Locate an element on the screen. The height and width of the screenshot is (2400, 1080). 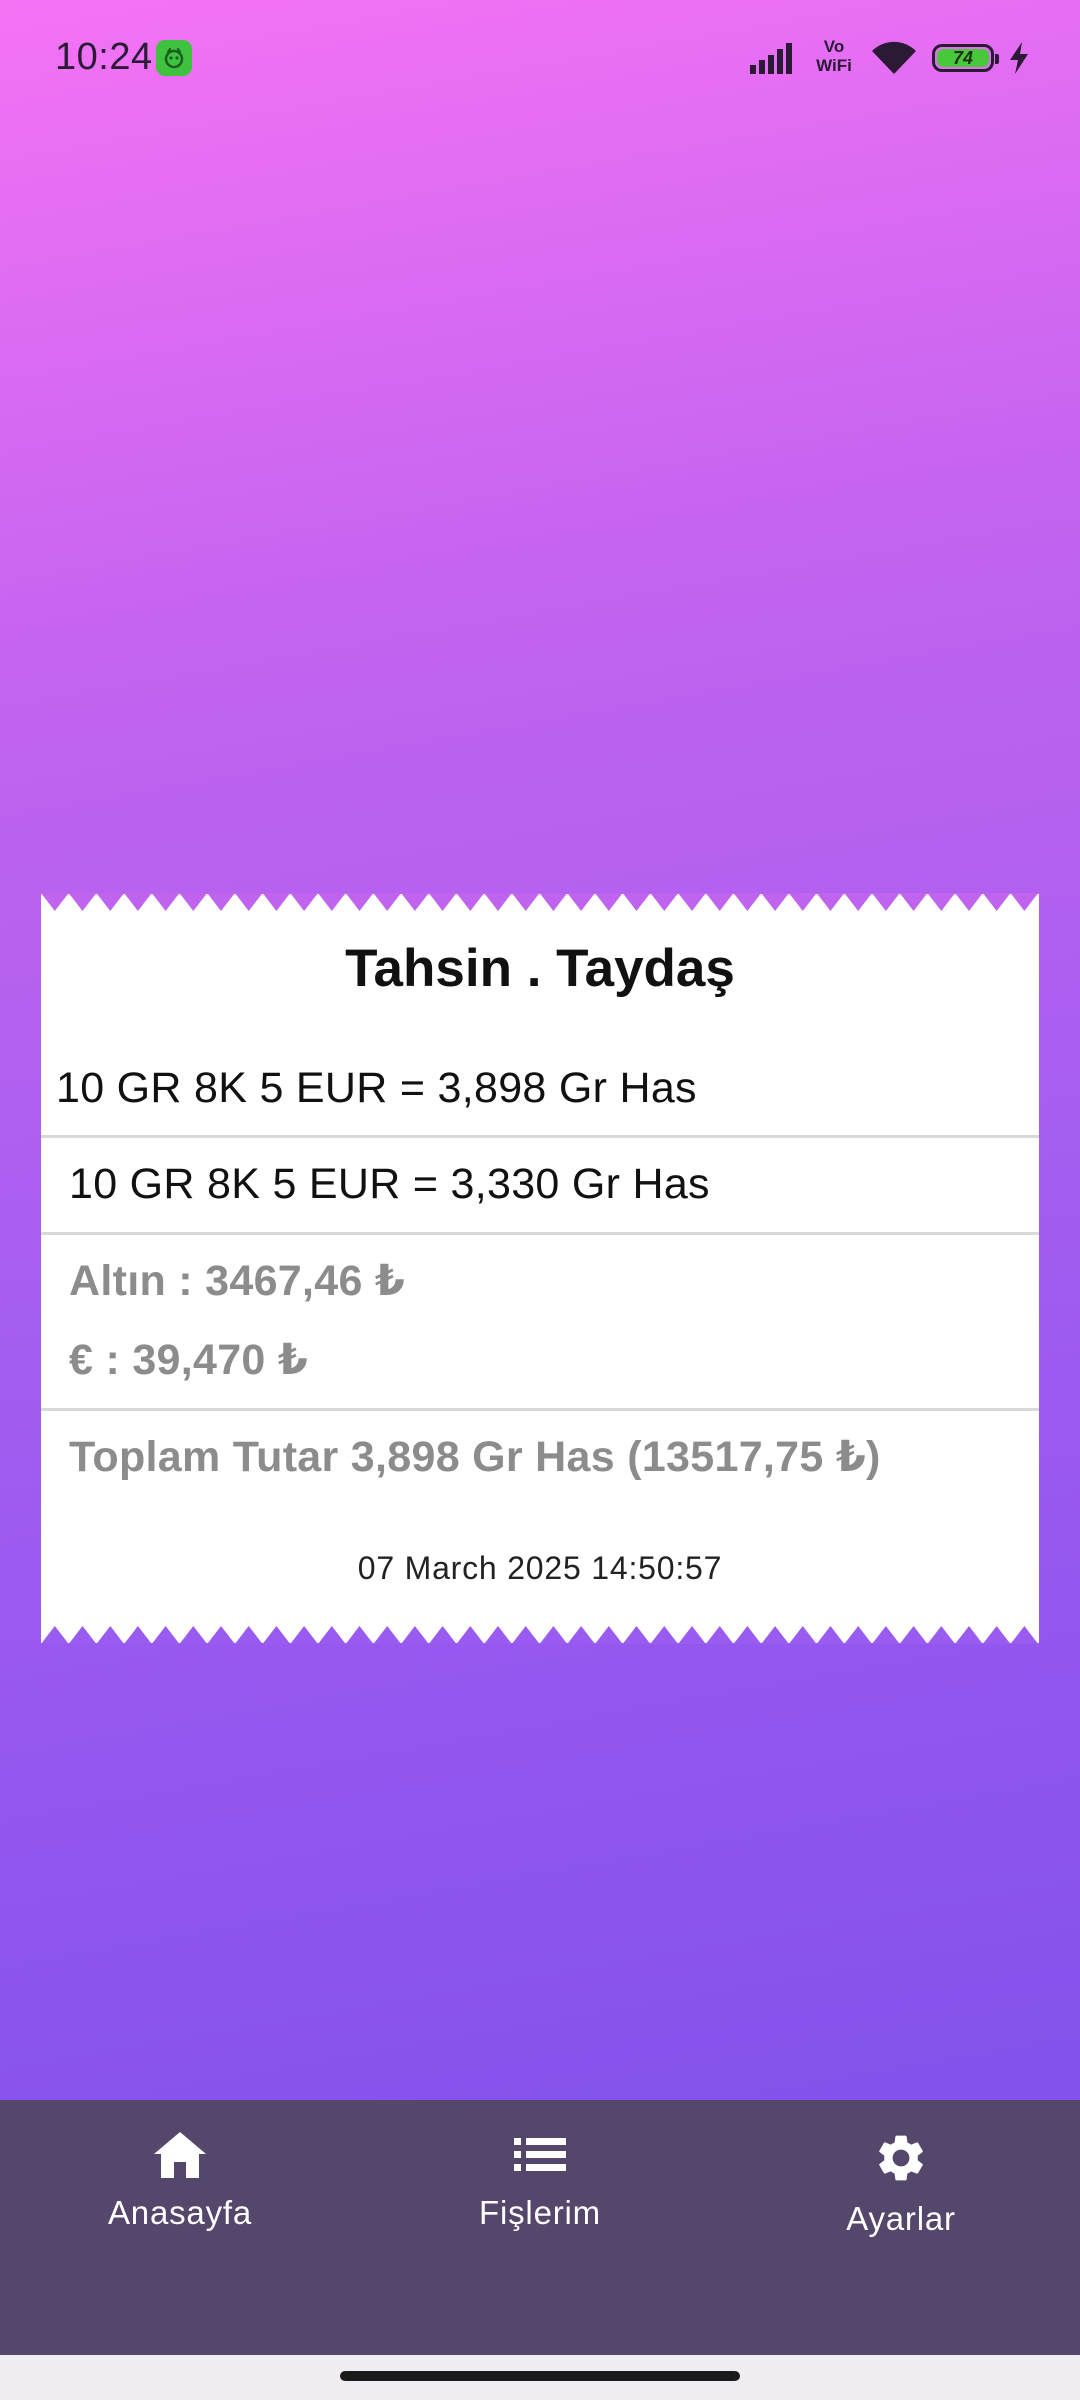
battery-icon: 74 is located at coordinates (965, 58).